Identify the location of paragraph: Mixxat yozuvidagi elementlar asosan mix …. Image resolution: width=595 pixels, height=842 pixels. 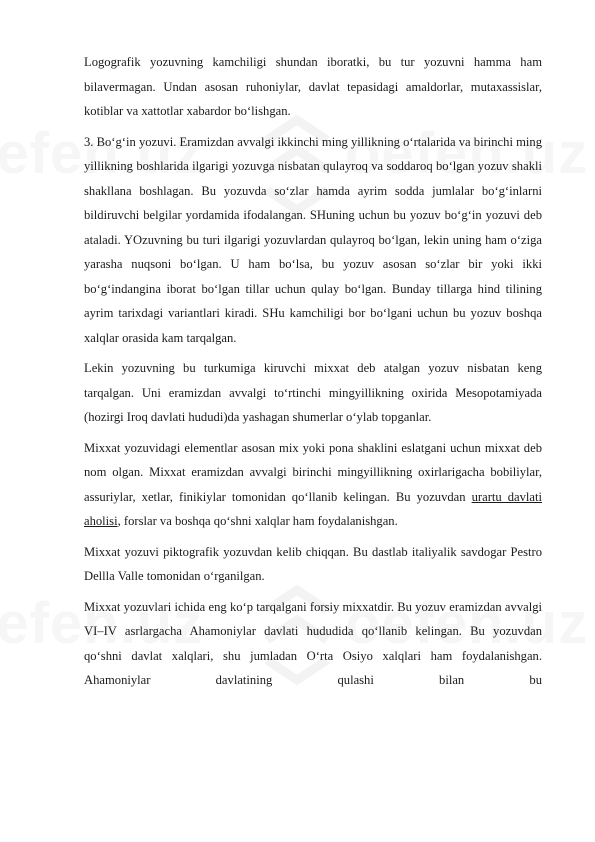
(313, 485).